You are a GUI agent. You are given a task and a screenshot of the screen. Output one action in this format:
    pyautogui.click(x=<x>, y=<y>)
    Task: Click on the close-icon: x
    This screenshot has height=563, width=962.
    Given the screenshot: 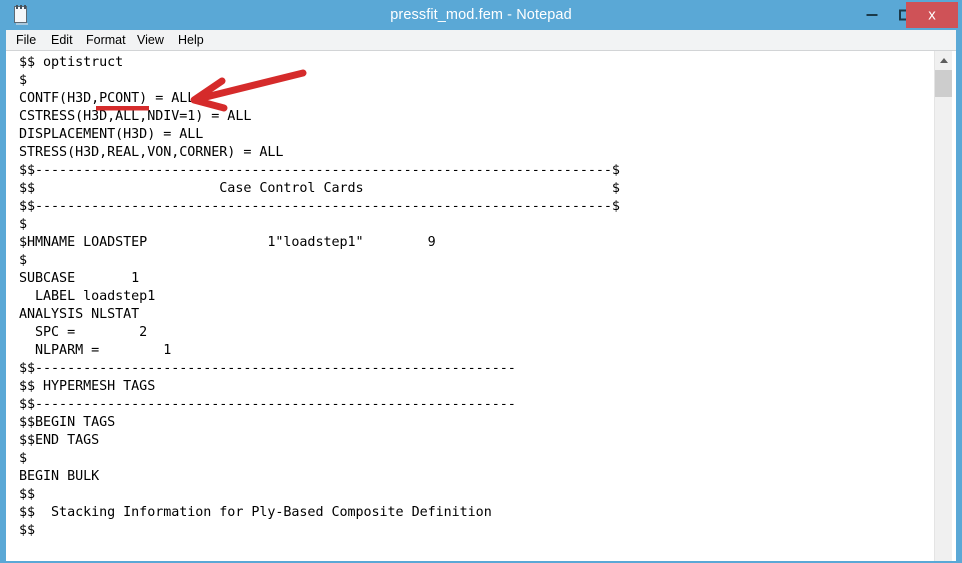 What is the action you would take?
    pyautogui.click(x=932, y=15)
    